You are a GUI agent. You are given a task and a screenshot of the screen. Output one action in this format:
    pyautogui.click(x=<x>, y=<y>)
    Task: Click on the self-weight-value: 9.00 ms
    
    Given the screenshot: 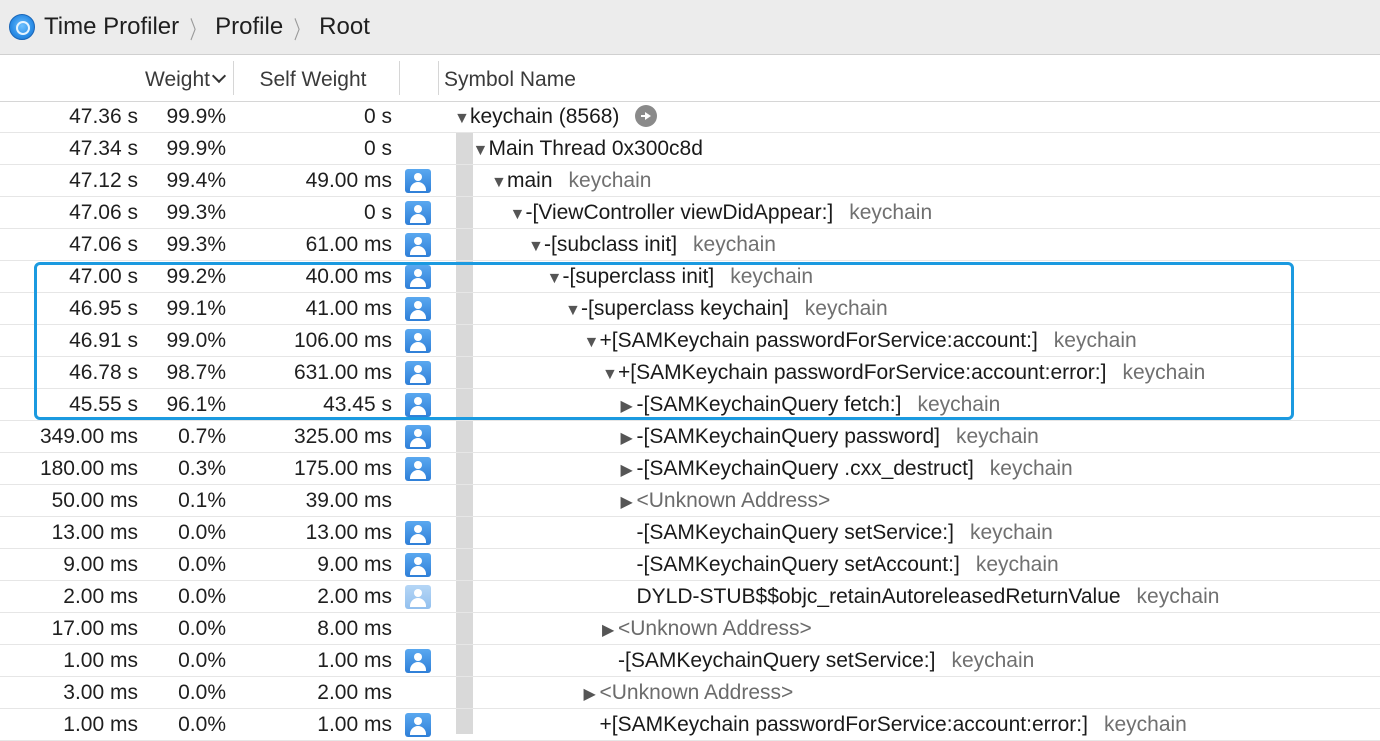 What is the action you would take?
    pyautogui.click(x=354, y=564)
    